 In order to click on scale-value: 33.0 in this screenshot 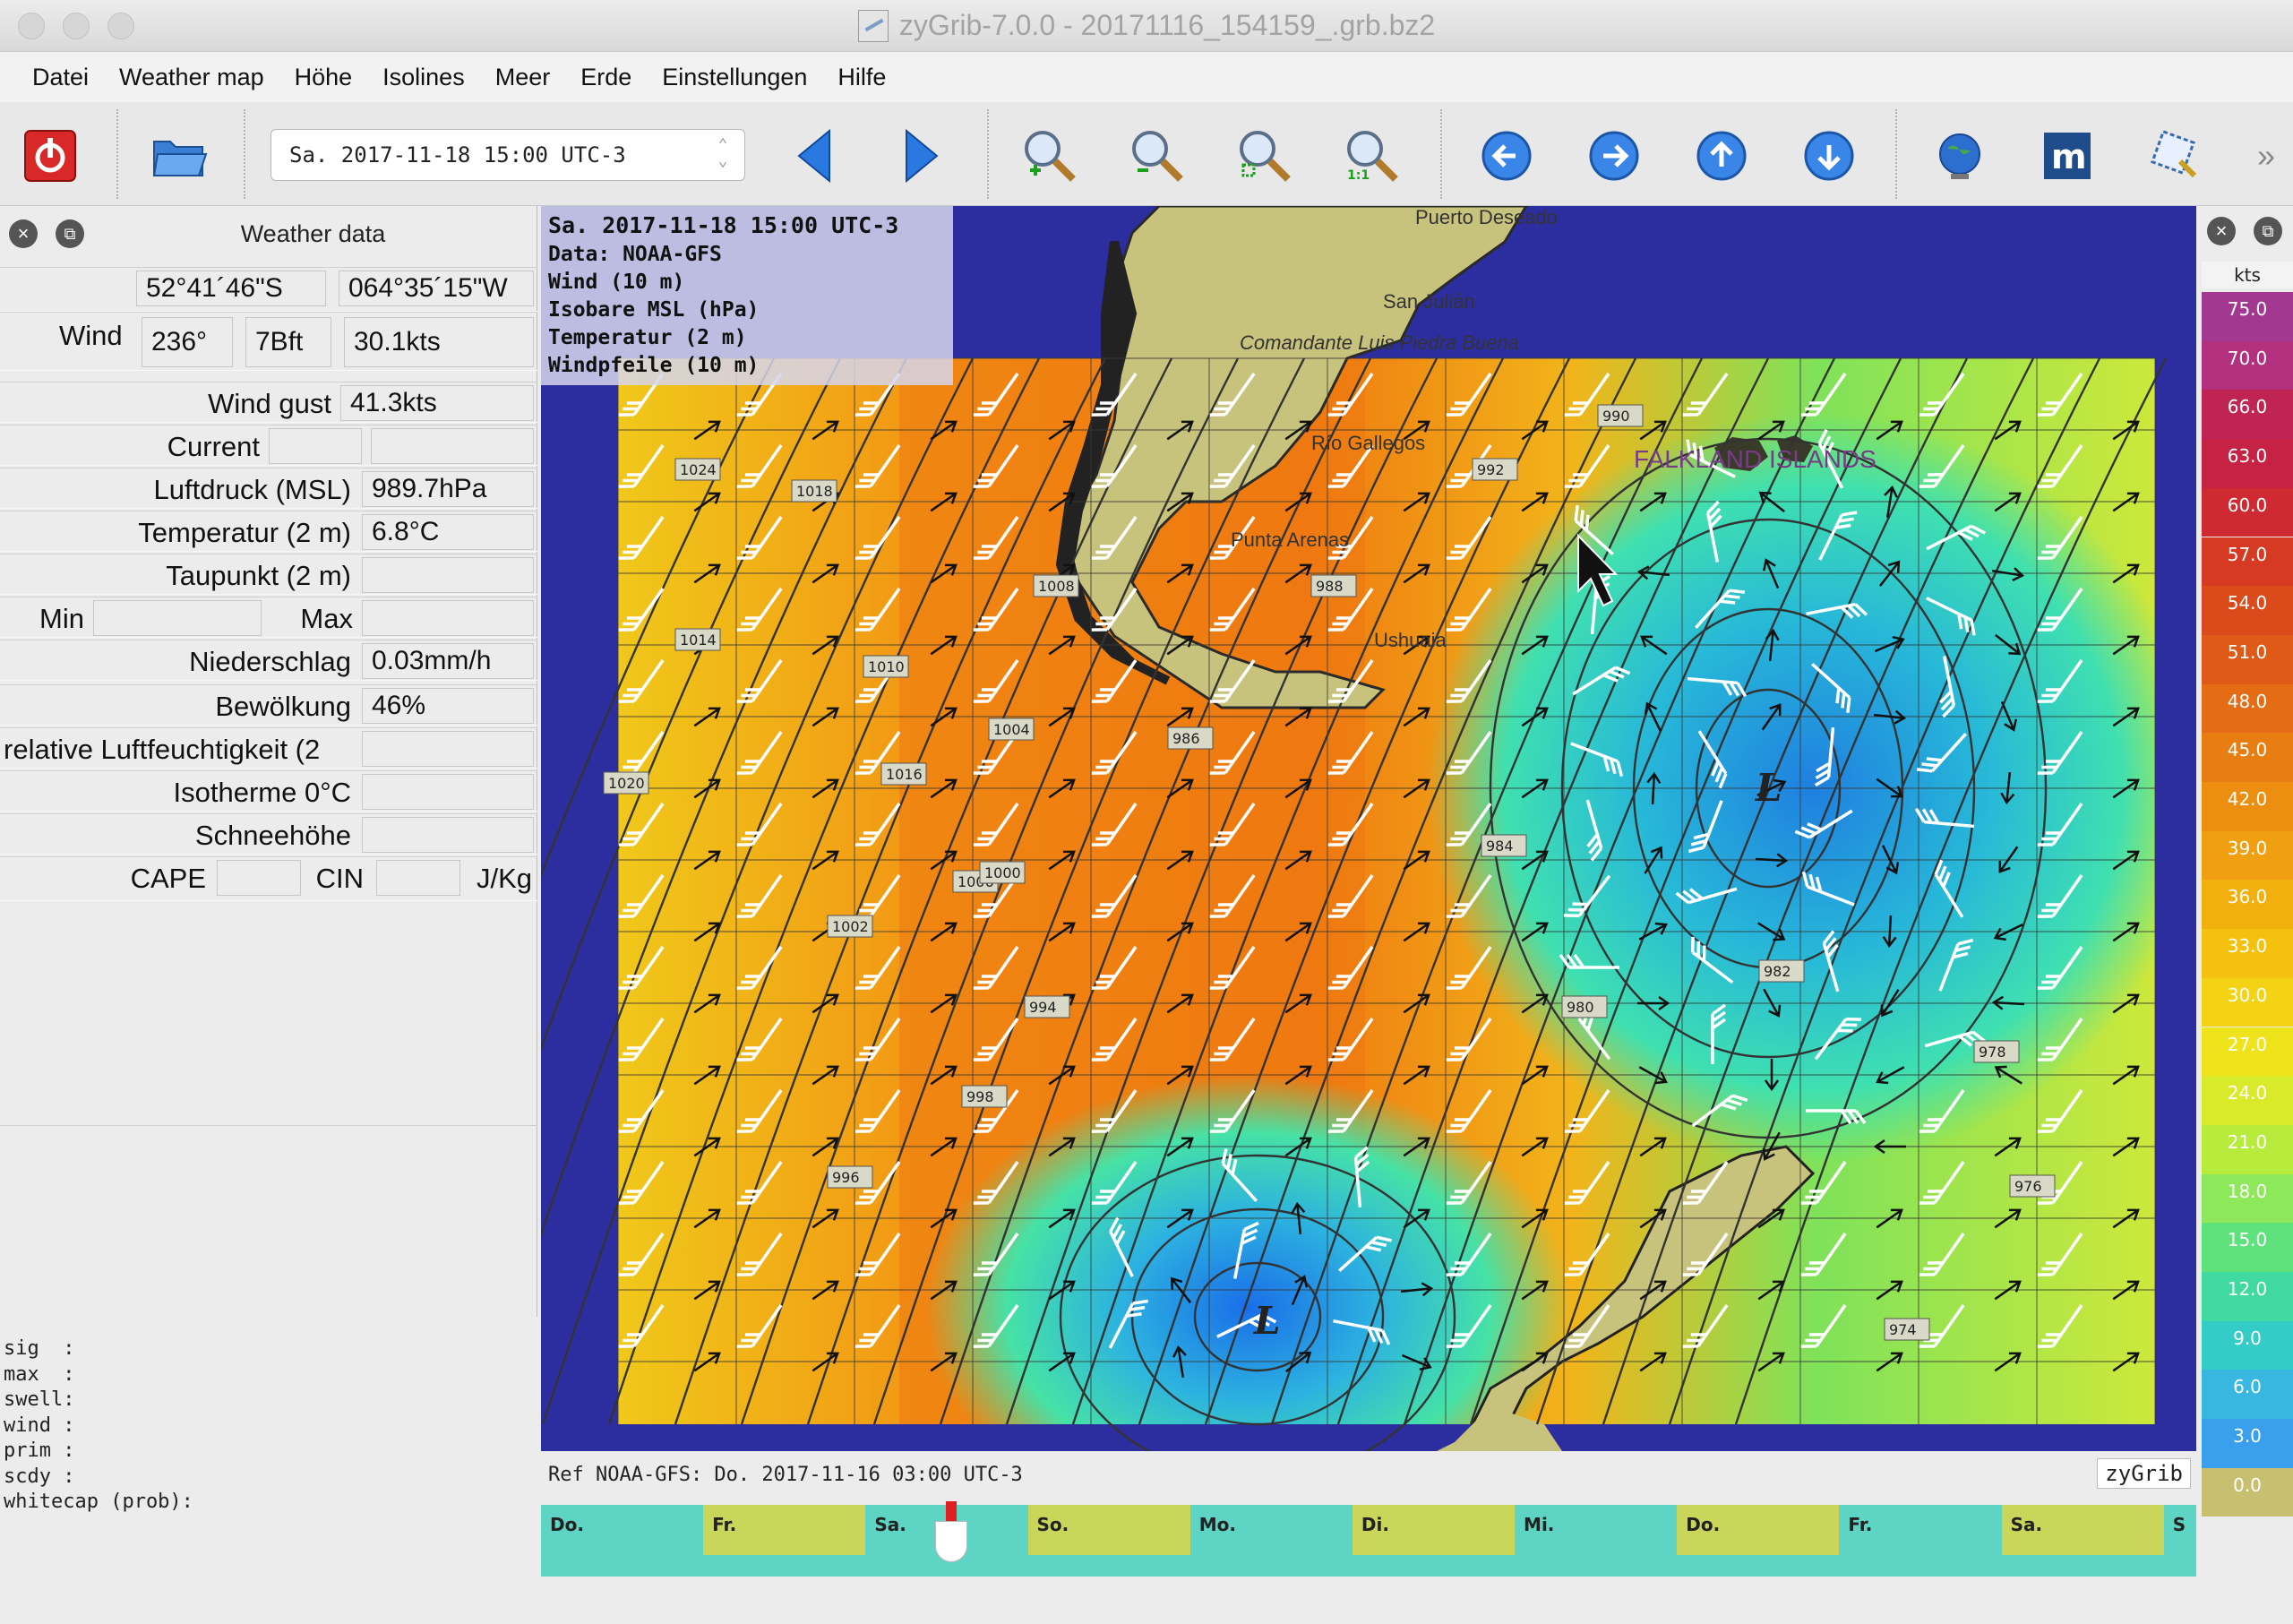, I will do `click(2247, 954)`.